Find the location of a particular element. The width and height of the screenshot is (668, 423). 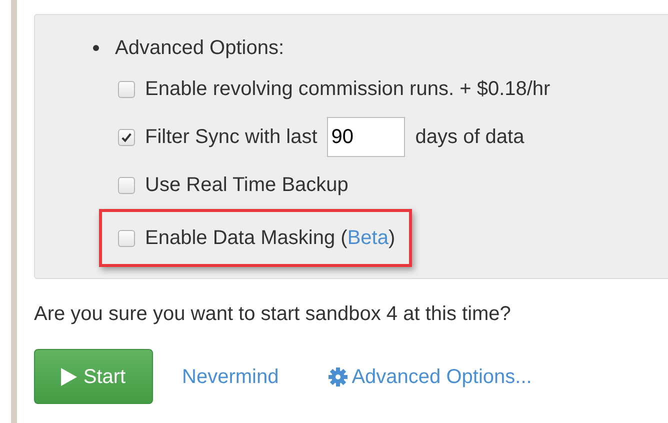

nevermind-link: Nevermind is located at coordinates (230, 377).